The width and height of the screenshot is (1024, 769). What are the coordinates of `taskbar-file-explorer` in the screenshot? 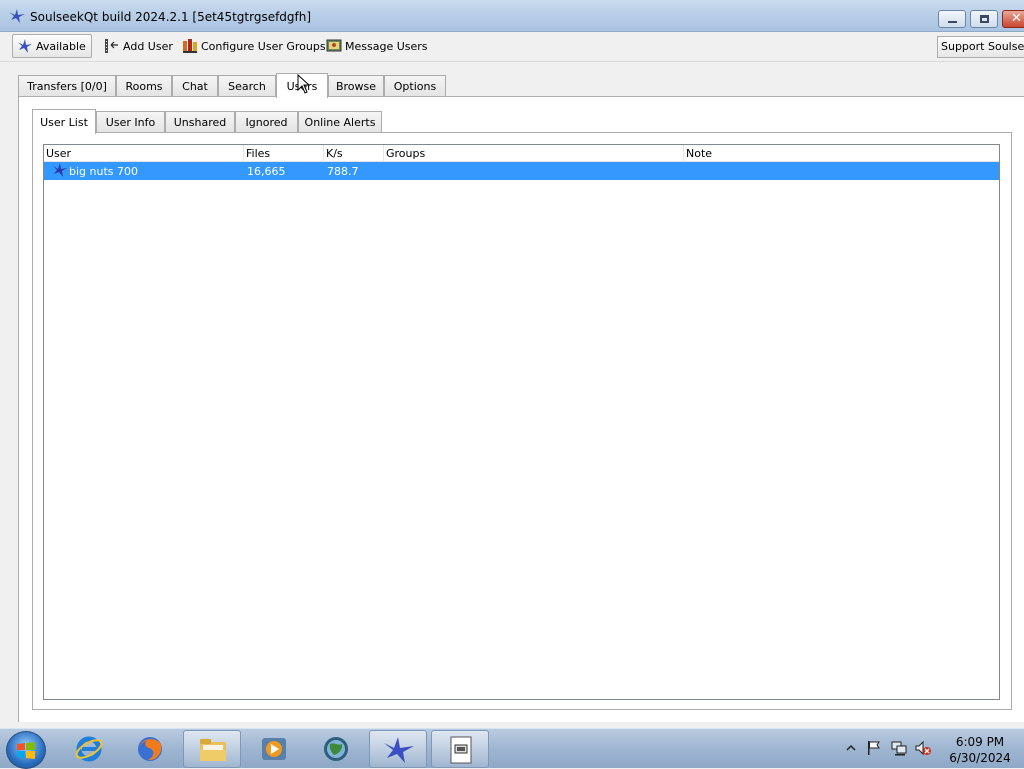 It's located at (212, 749).